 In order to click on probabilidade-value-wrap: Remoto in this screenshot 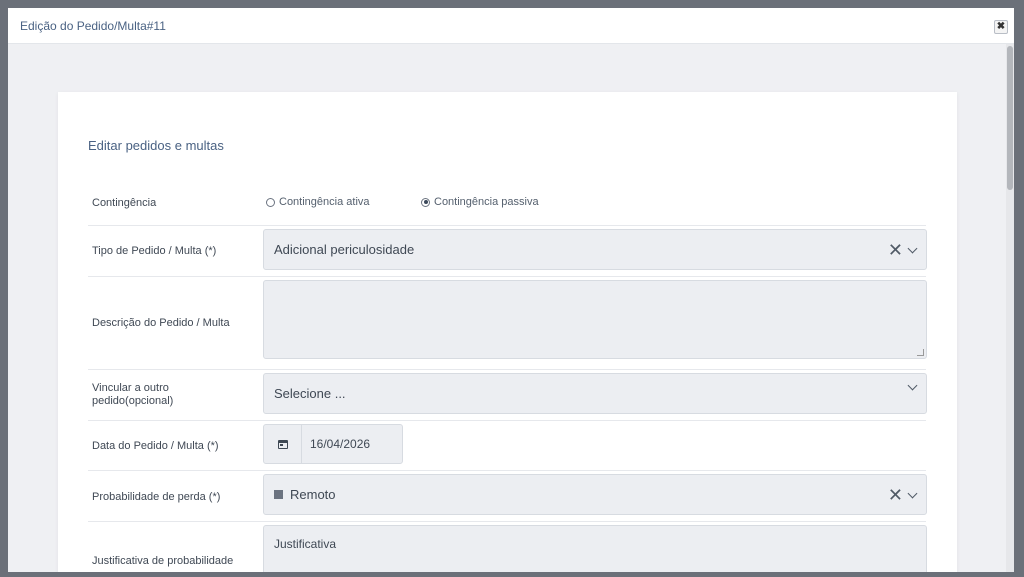, I will do `click(305, 494)`.